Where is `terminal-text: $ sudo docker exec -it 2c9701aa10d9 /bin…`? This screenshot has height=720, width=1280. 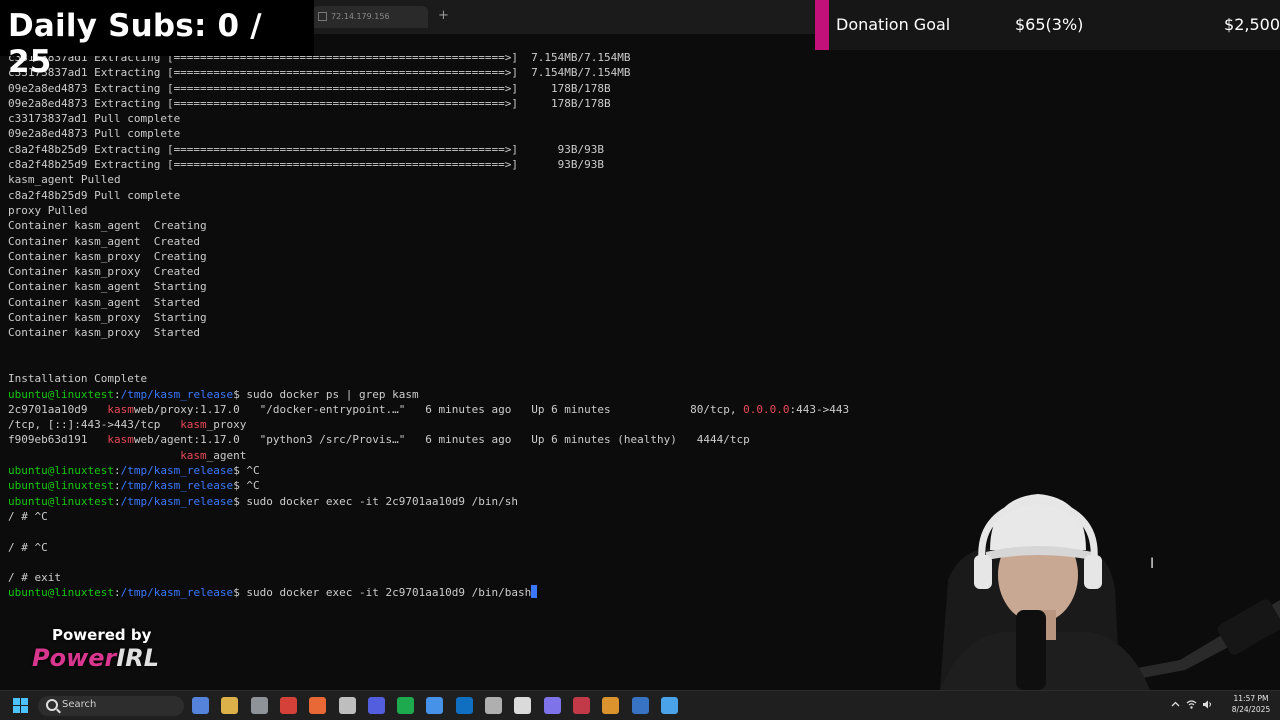
terminal-text: $ sudo docker exec -it 2c9701aa10d9 /bin… is located at coordinates (375, 501).